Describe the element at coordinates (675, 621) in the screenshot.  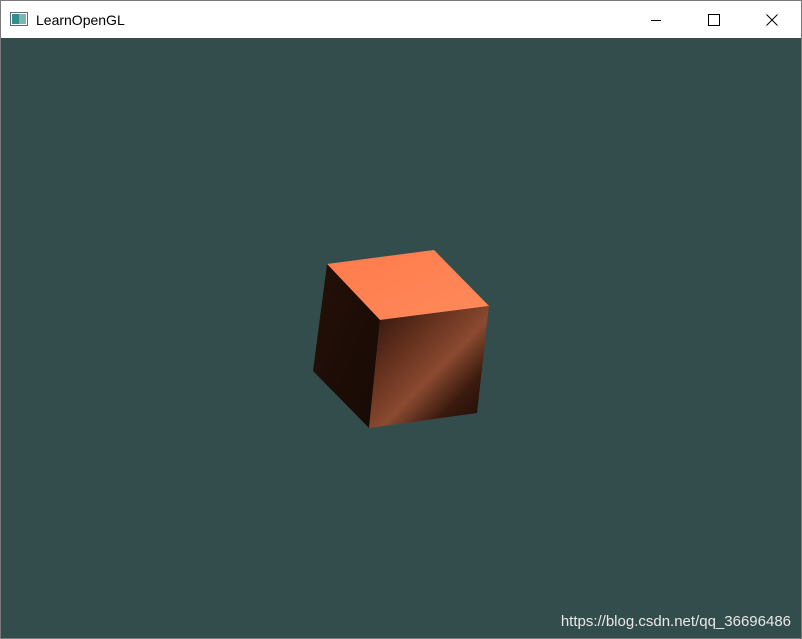
I see `watermark-text: https://blog.csdn.net/qq_36696486` at that location.